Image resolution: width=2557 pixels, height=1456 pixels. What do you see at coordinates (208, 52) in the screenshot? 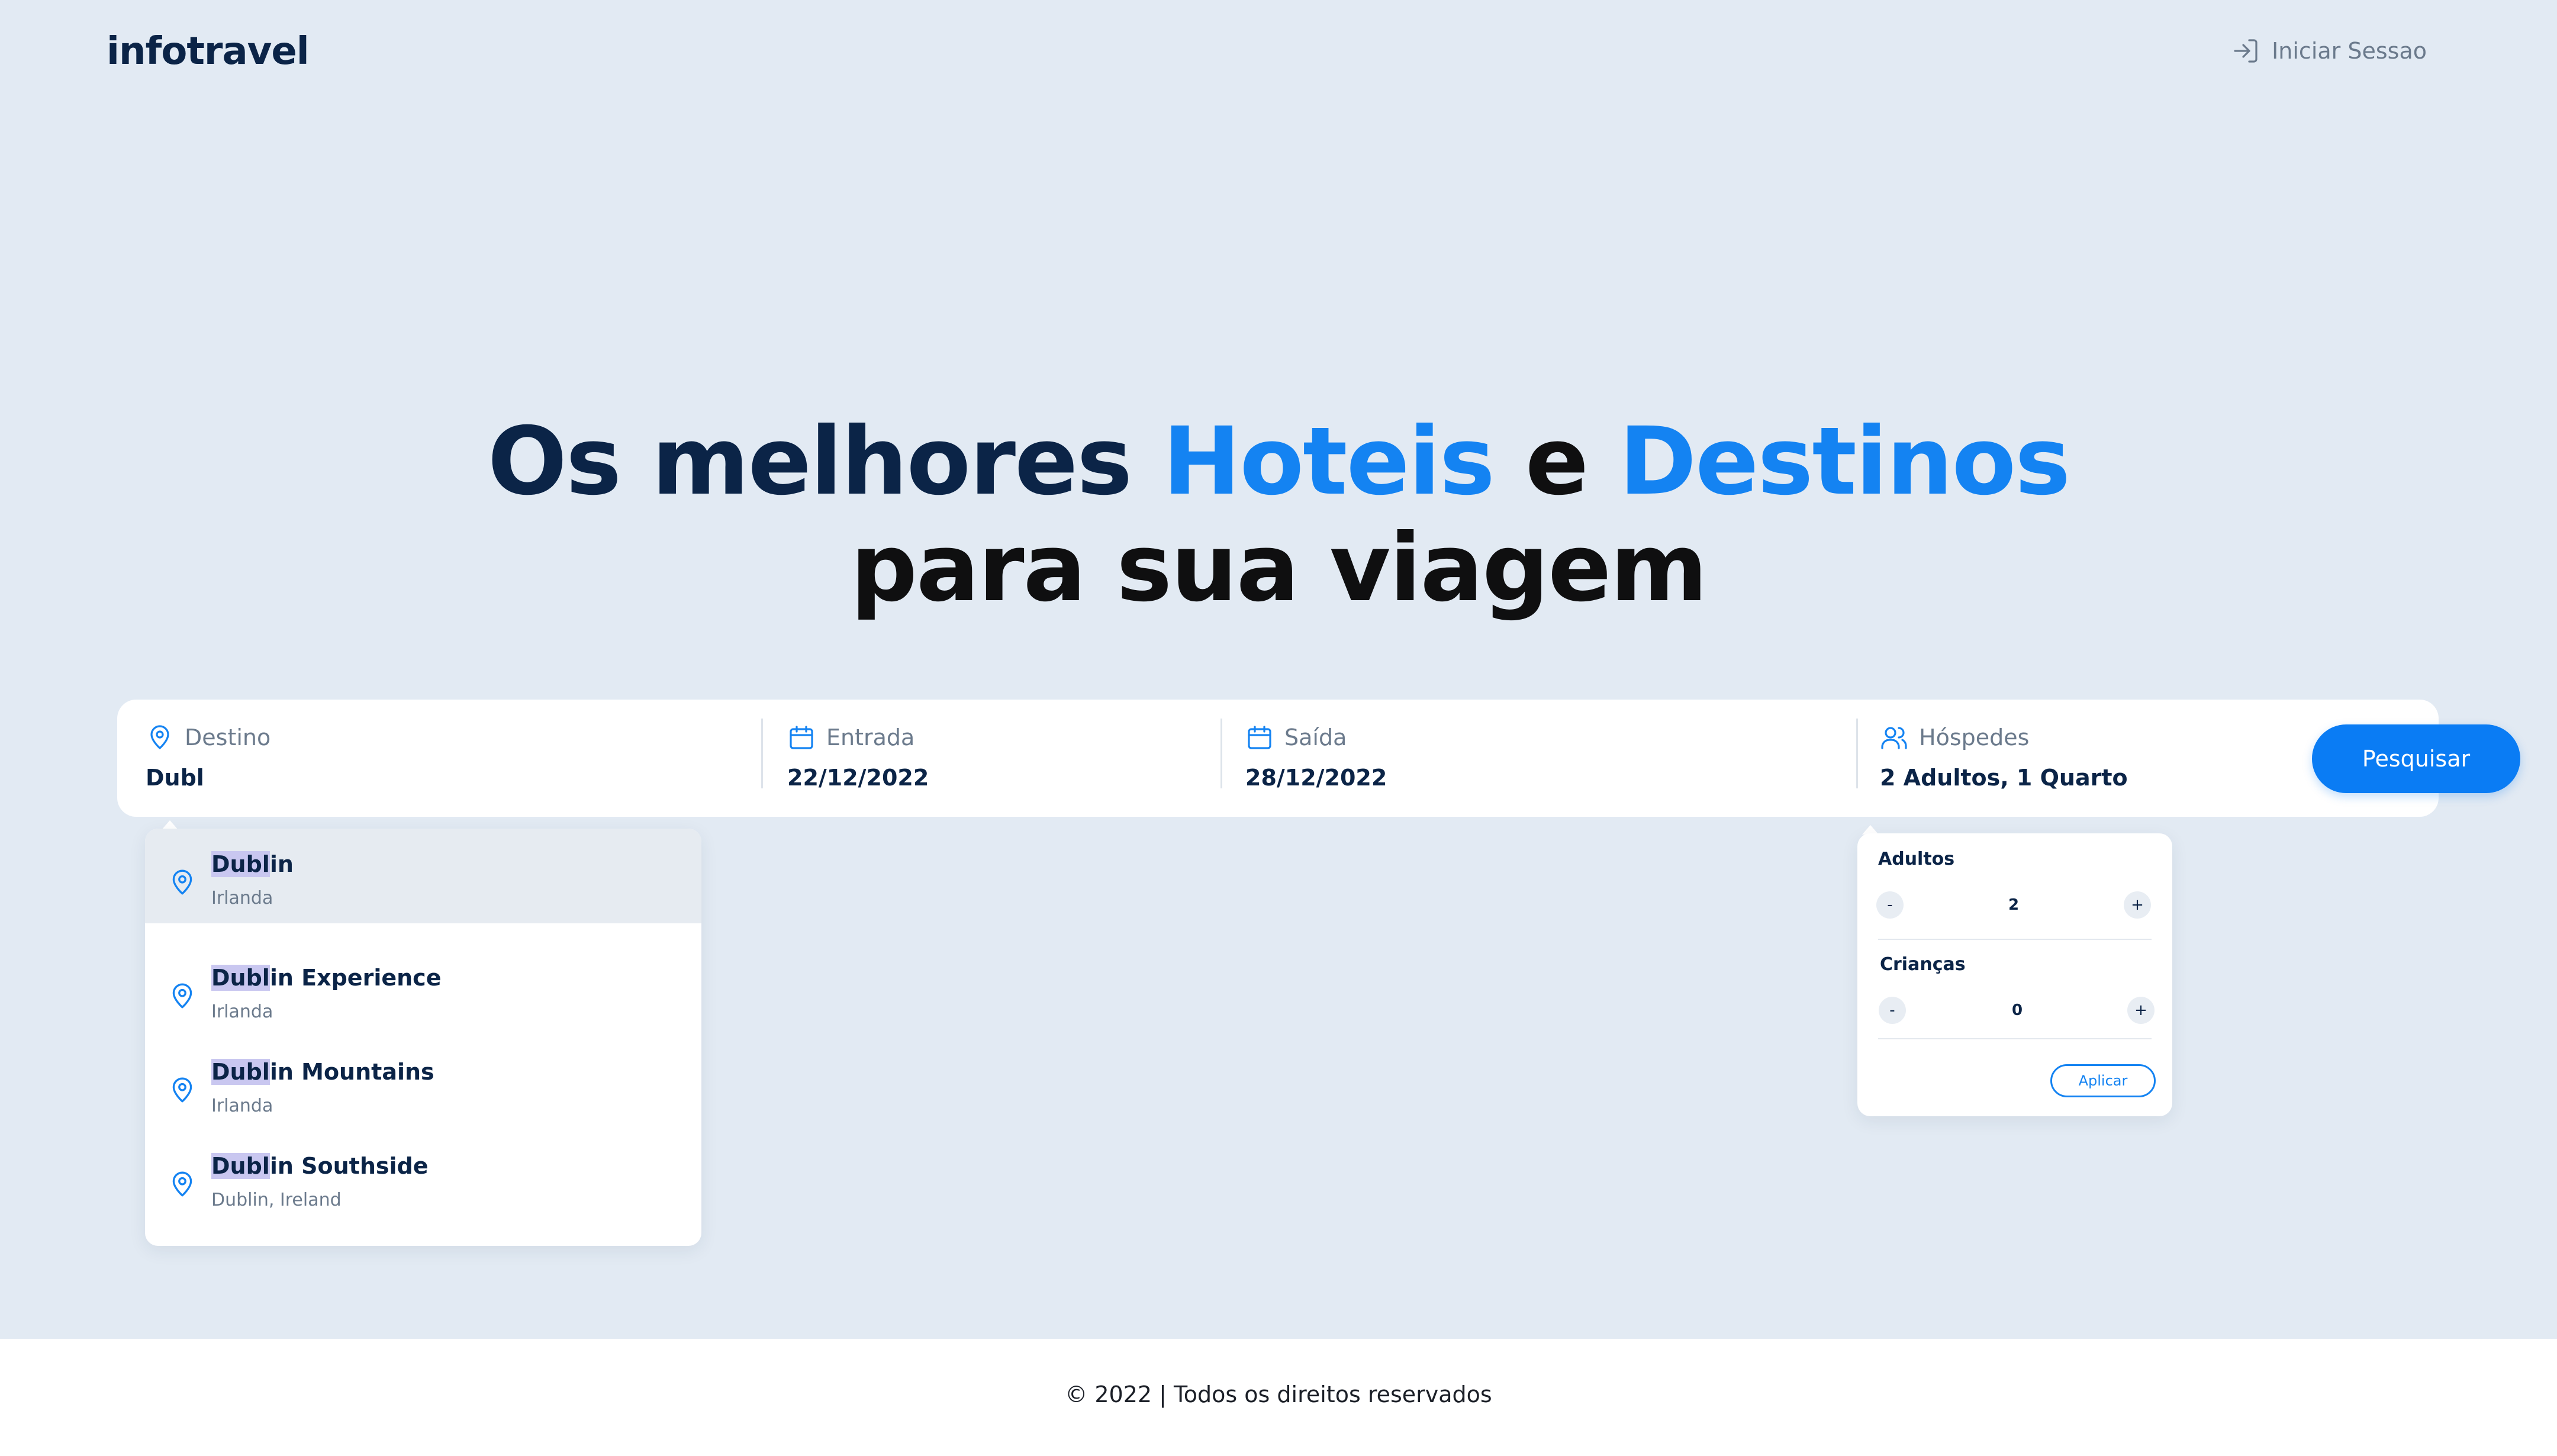
I see `logo: infotravel` at bounding box center [208, 52].